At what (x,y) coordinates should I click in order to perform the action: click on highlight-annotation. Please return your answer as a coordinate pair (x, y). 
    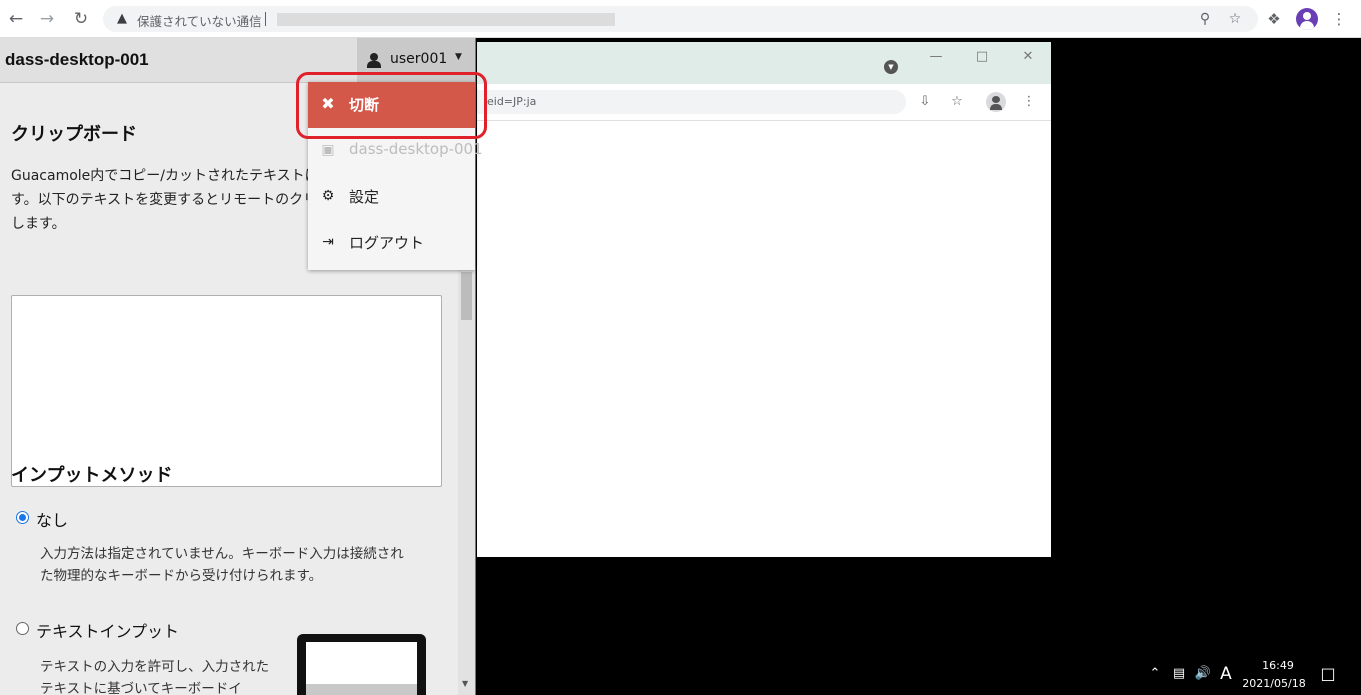
    Looking at the image, I should click on (391, 105).